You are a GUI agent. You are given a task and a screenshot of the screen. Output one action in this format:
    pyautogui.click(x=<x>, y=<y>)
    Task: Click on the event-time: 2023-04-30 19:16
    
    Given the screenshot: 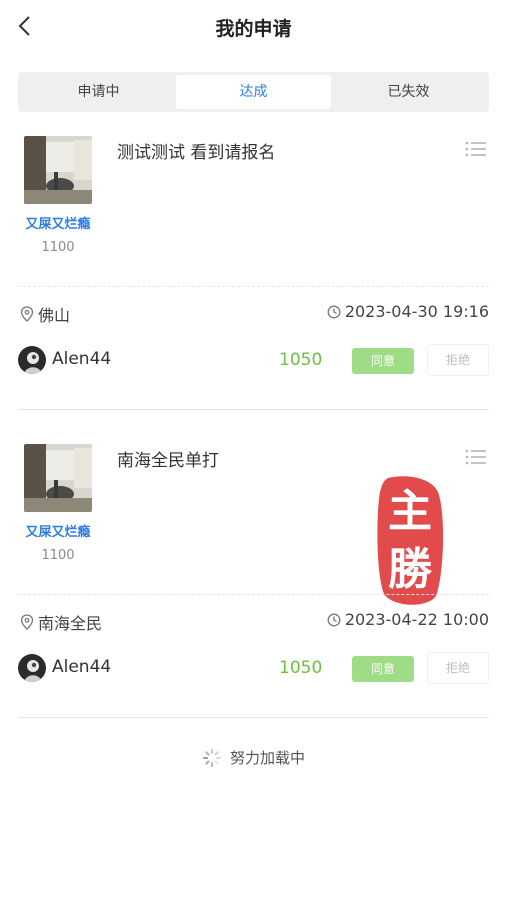 What is the action you would take?
    pyautogui.click(x=408, y=311)
    